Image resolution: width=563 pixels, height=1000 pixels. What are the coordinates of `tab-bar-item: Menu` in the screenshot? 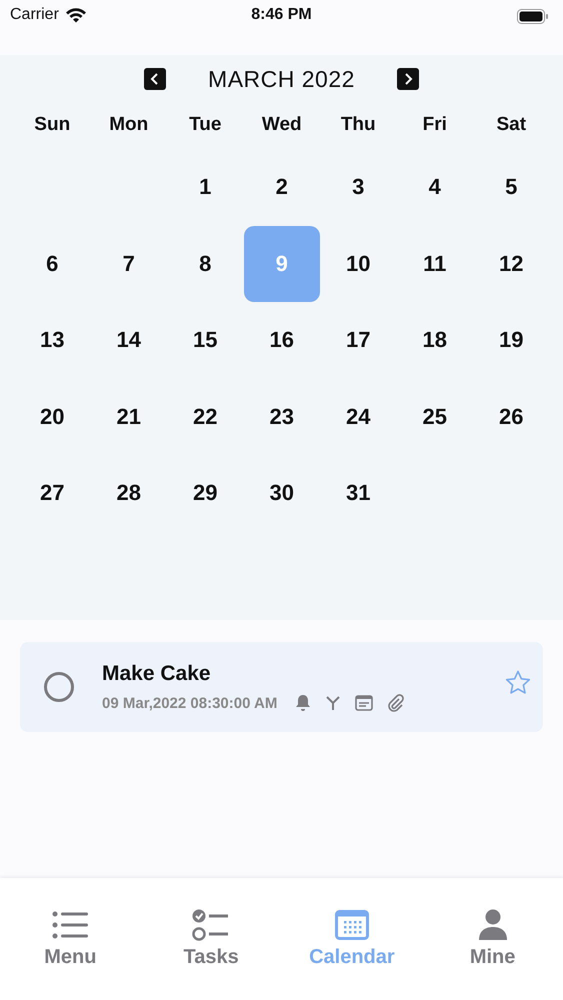 It's located at (70, 924).